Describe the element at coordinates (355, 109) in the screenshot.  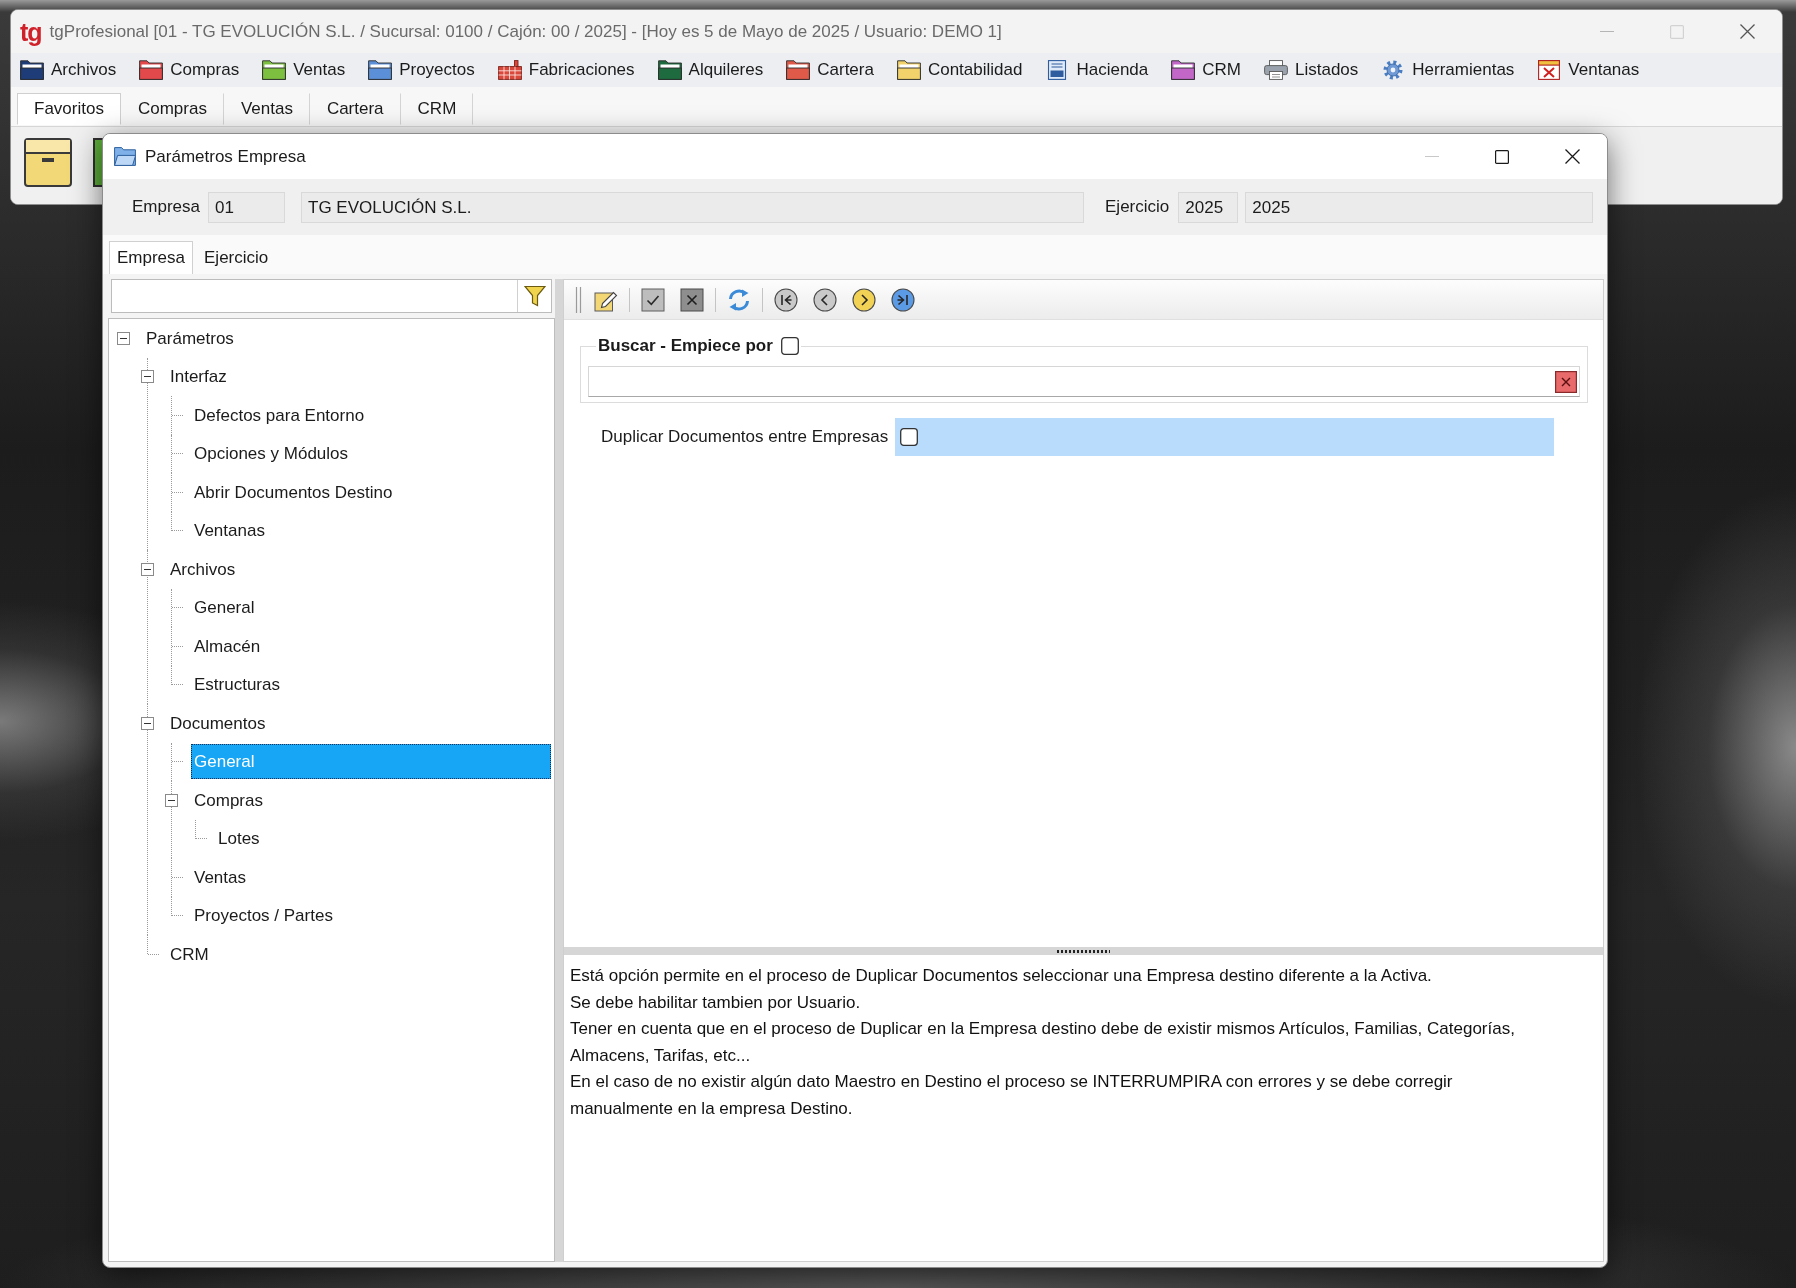
I see `tab: Cartera` at that location.